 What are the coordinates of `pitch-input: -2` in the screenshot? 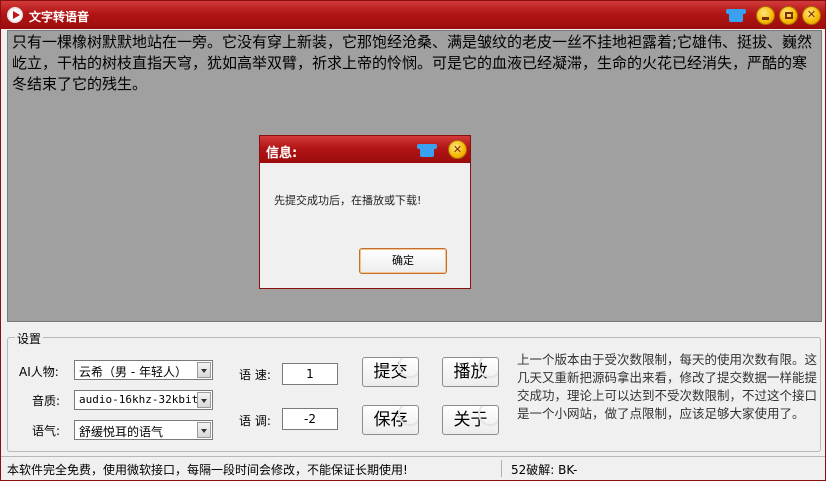 It's located at (310, 419).